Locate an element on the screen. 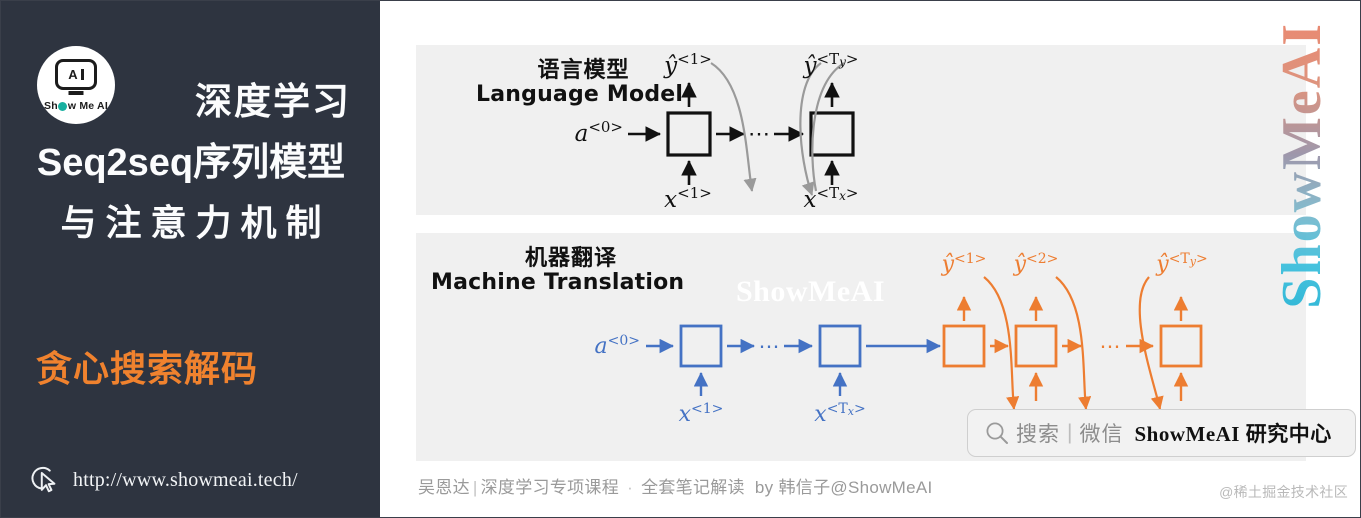 The height and width of the screenshot is (518, 1361). search-channel: 微信 is located at coordinates (1101, 434).